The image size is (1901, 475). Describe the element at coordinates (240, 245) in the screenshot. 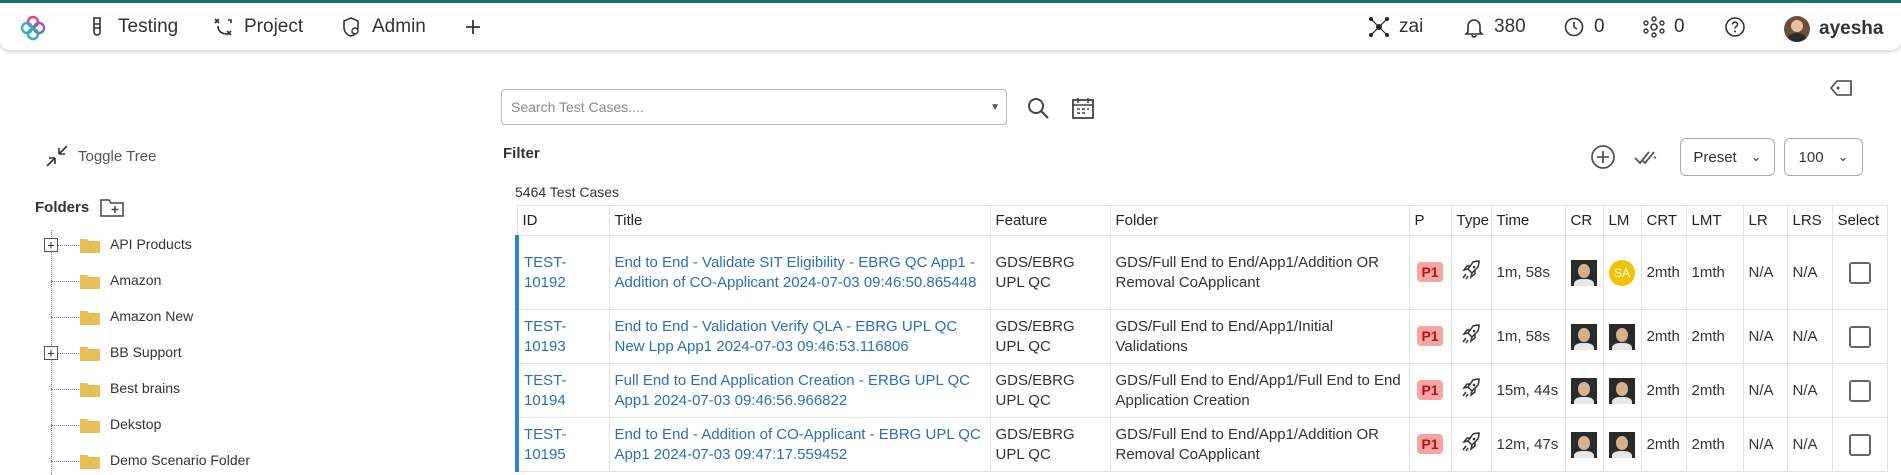

I see `folder-item-api-products: + API Products` at that location.